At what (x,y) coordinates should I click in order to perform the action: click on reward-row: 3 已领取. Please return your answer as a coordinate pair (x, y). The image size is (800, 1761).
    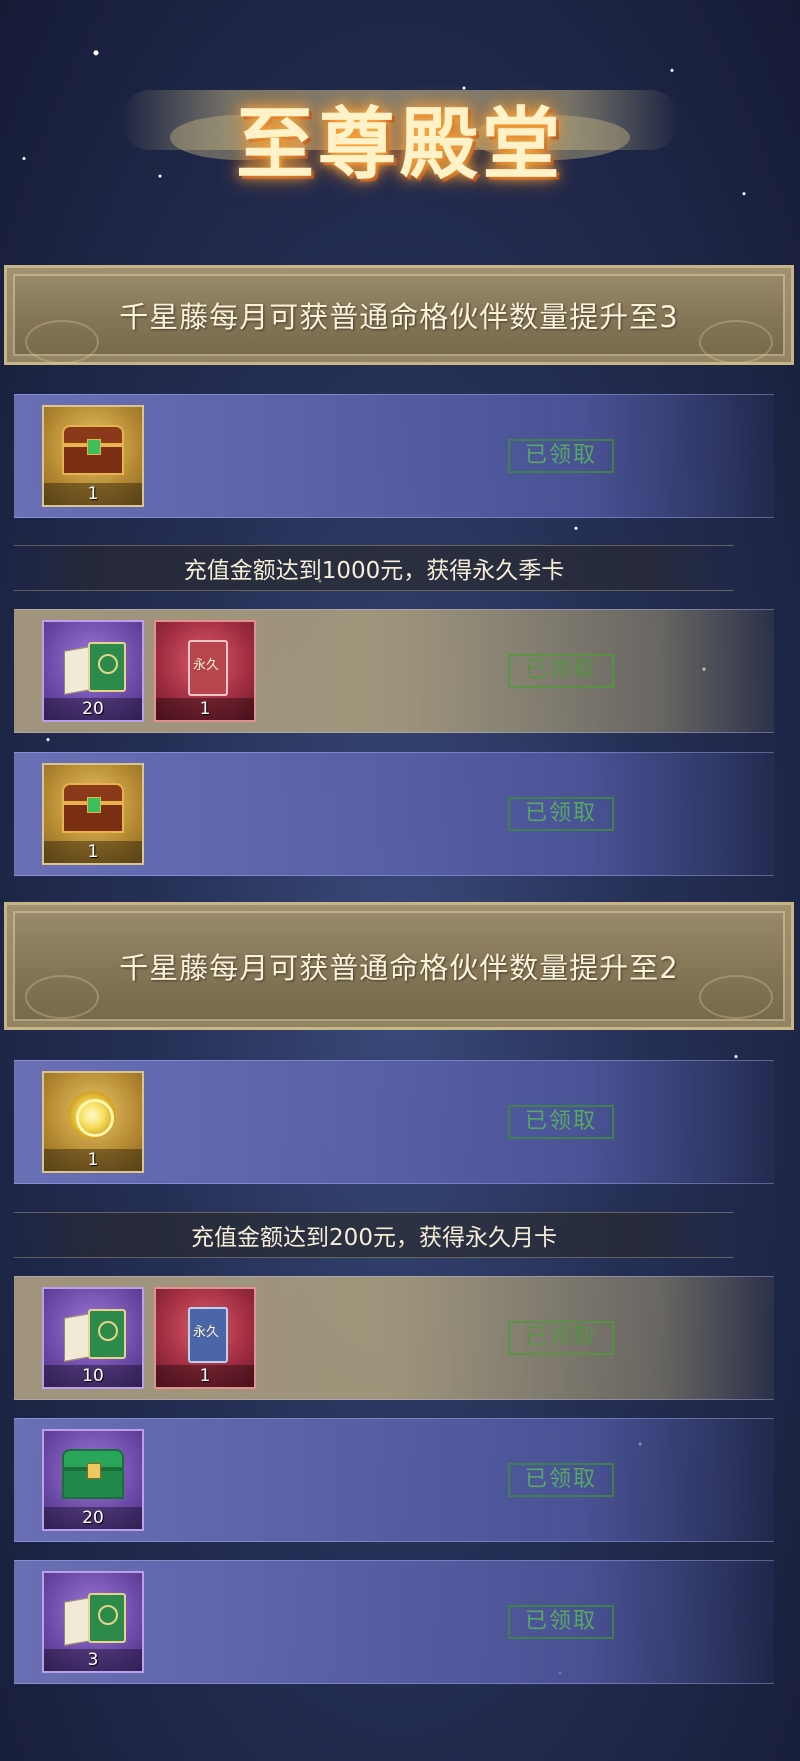
    Looking at the image, I should click on (394, 1622).